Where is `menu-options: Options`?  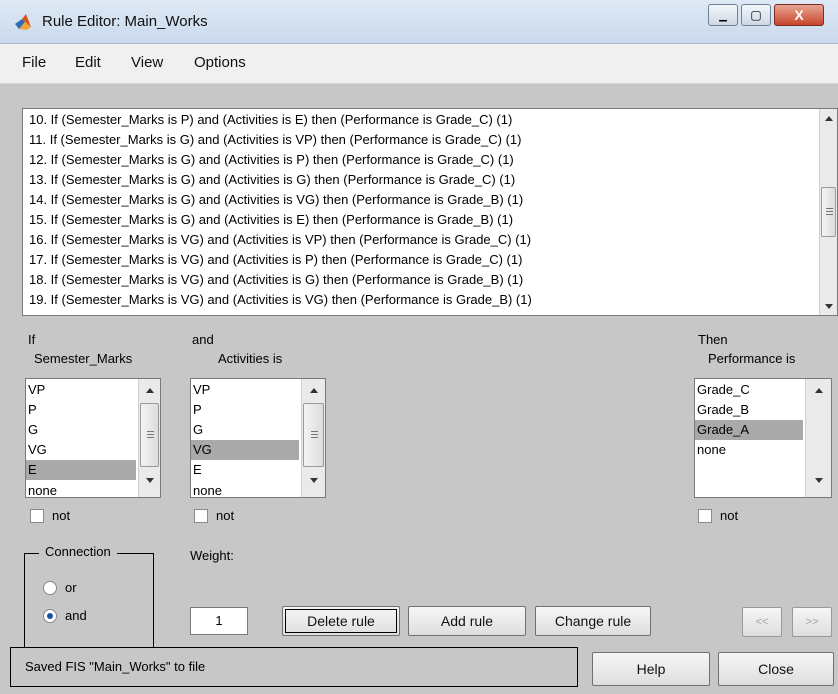 menu-options: Options is located at coordinates (220, 62).